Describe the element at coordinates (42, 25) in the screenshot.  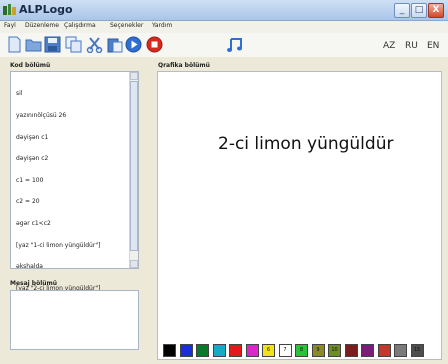
I see `menu-edit: Düzenleme` at that location.